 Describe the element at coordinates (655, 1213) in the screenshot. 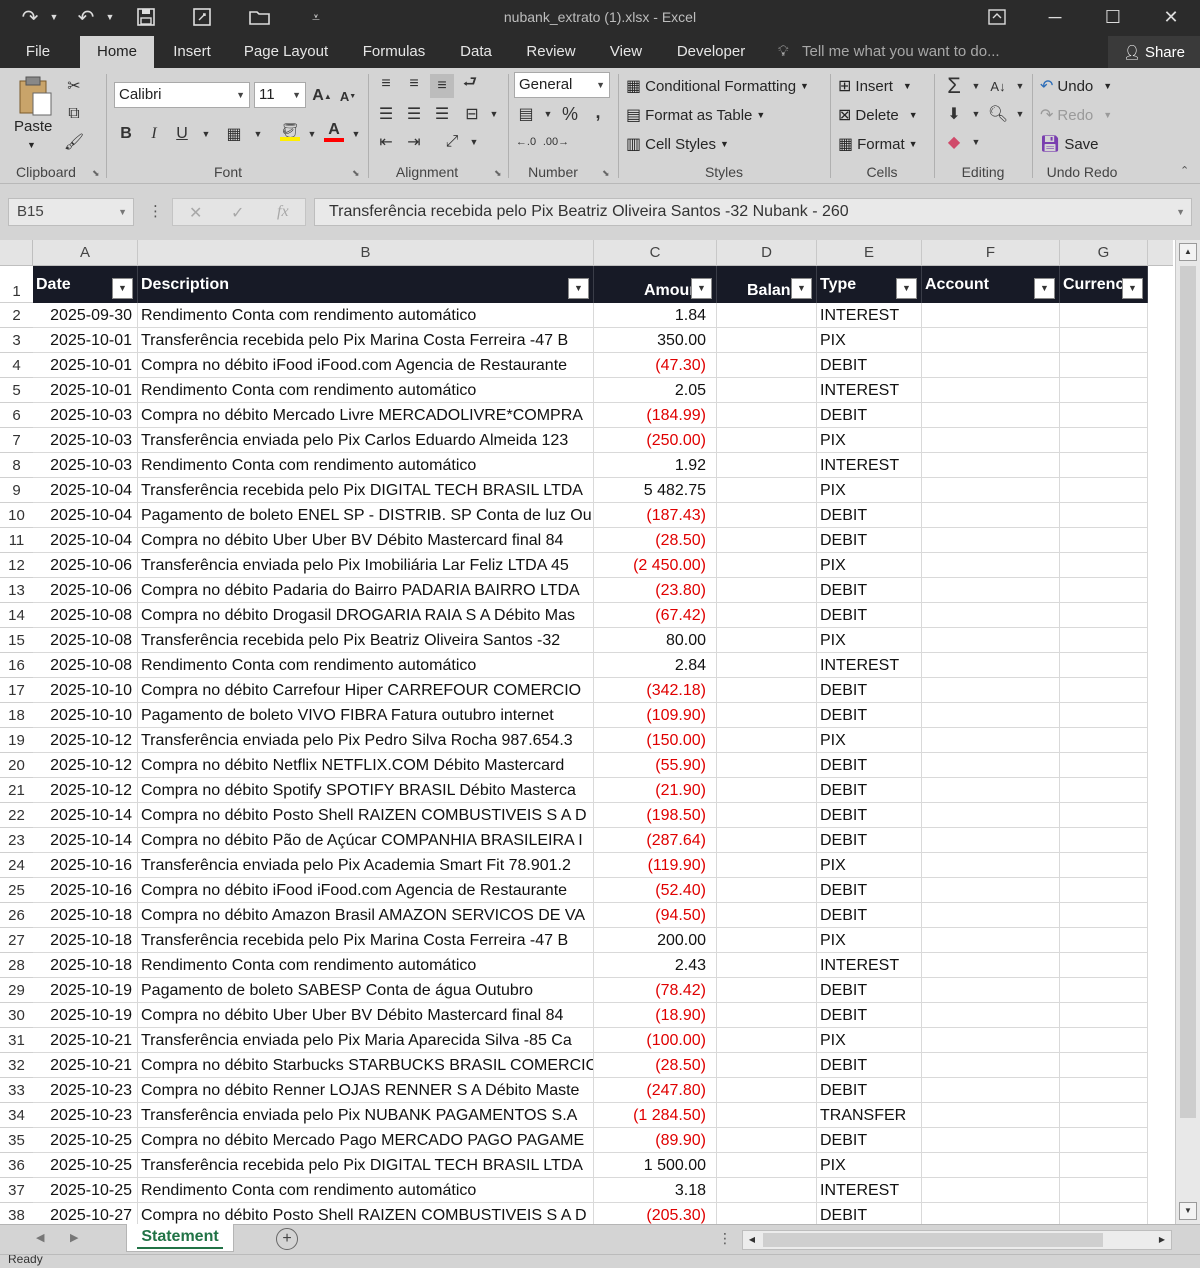

I see `amount-cell: (205.30)` at that location.